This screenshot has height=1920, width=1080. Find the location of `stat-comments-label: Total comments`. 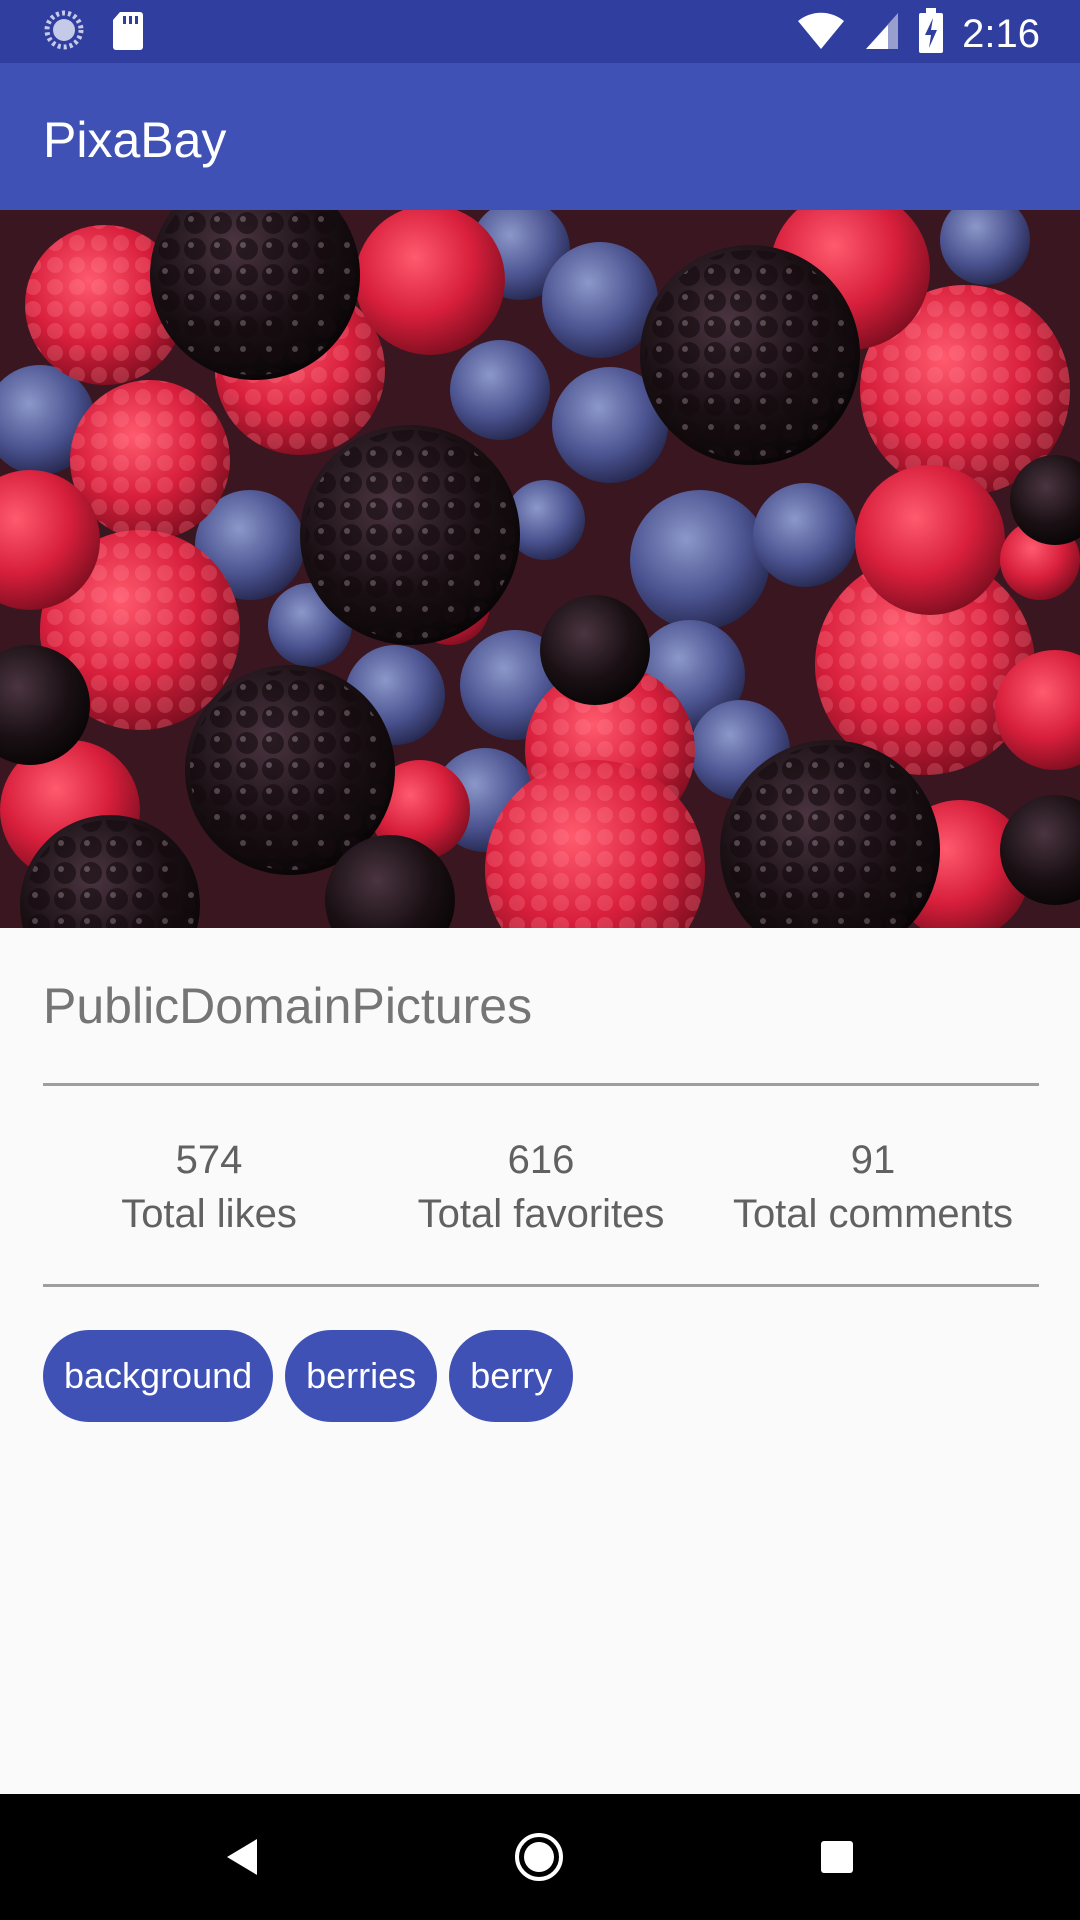

stat-comments-label: Total comments is located at coordinates (873, 1214).